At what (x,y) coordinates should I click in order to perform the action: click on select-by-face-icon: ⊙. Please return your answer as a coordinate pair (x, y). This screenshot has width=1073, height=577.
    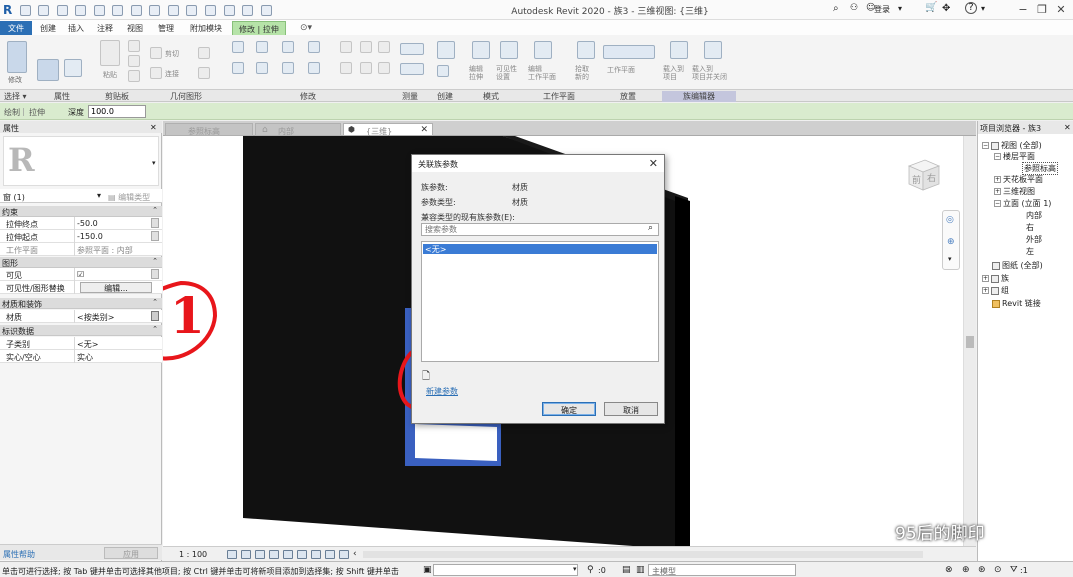
    Looking at the image, I should click on (998, 570).